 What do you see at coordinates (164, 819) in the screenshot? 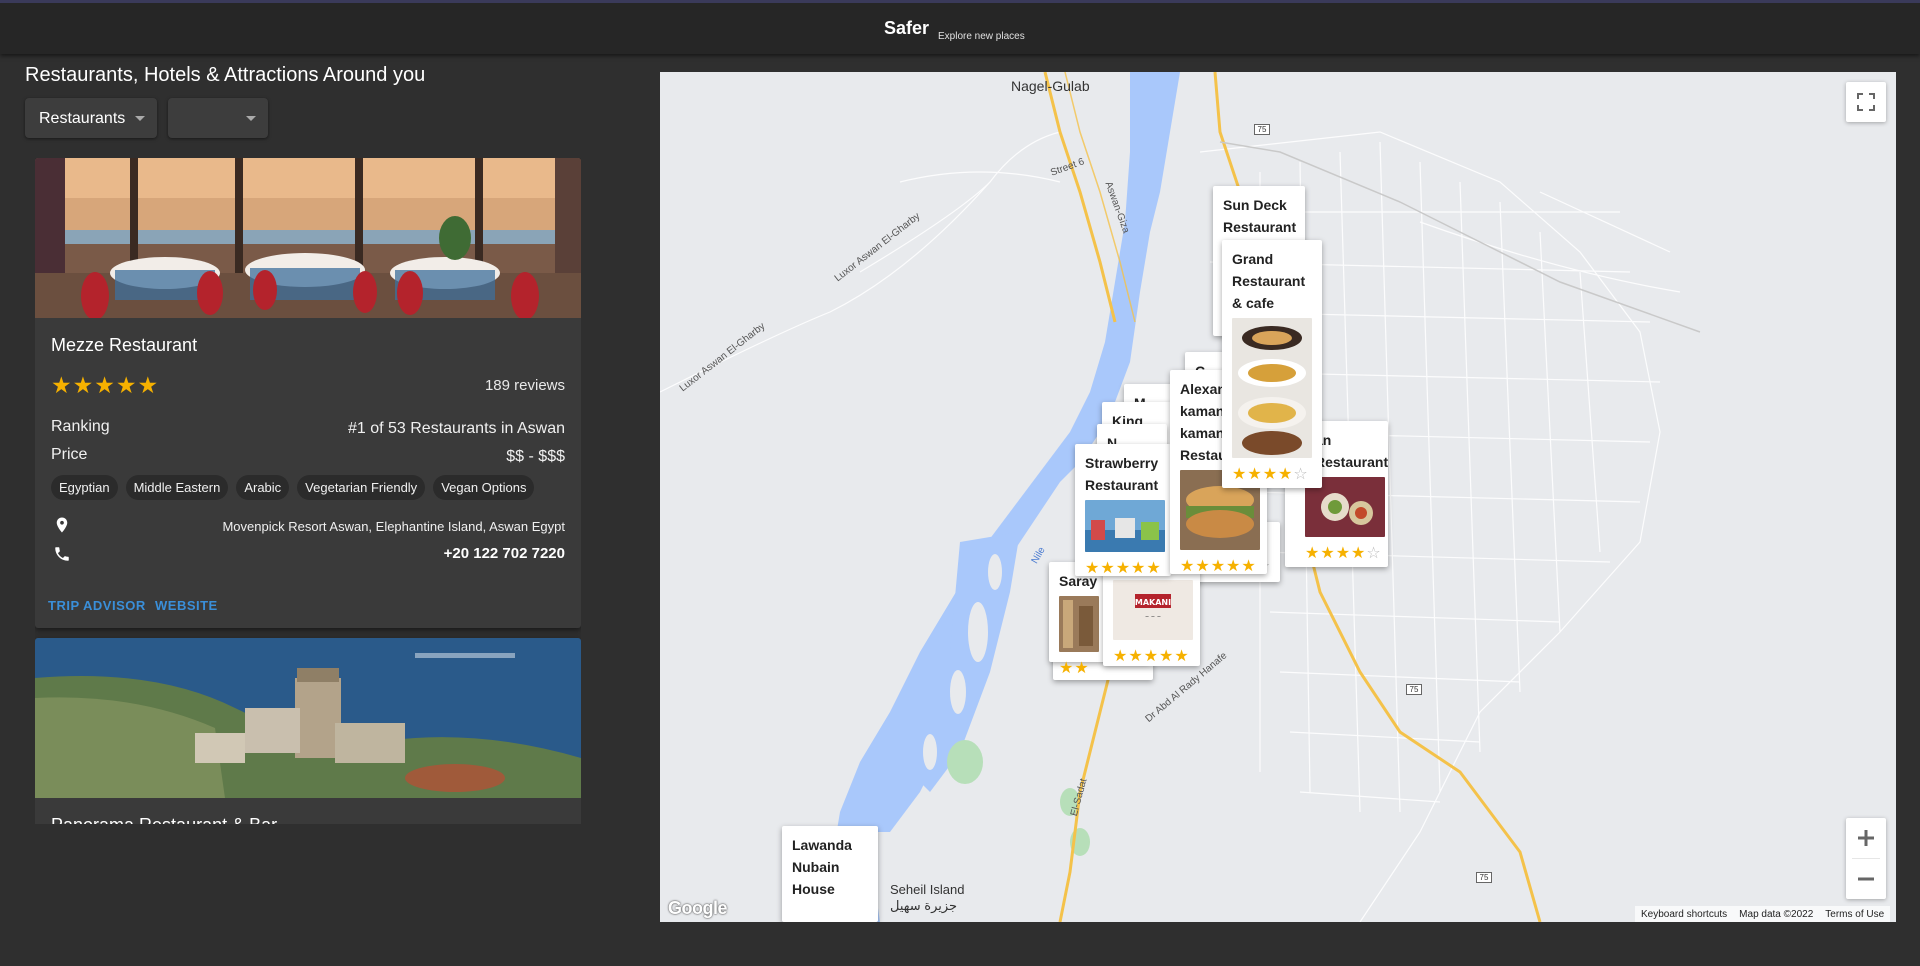
I see `place-name: Panorama Restaurant & Bar` at bounding box center [164, 819].